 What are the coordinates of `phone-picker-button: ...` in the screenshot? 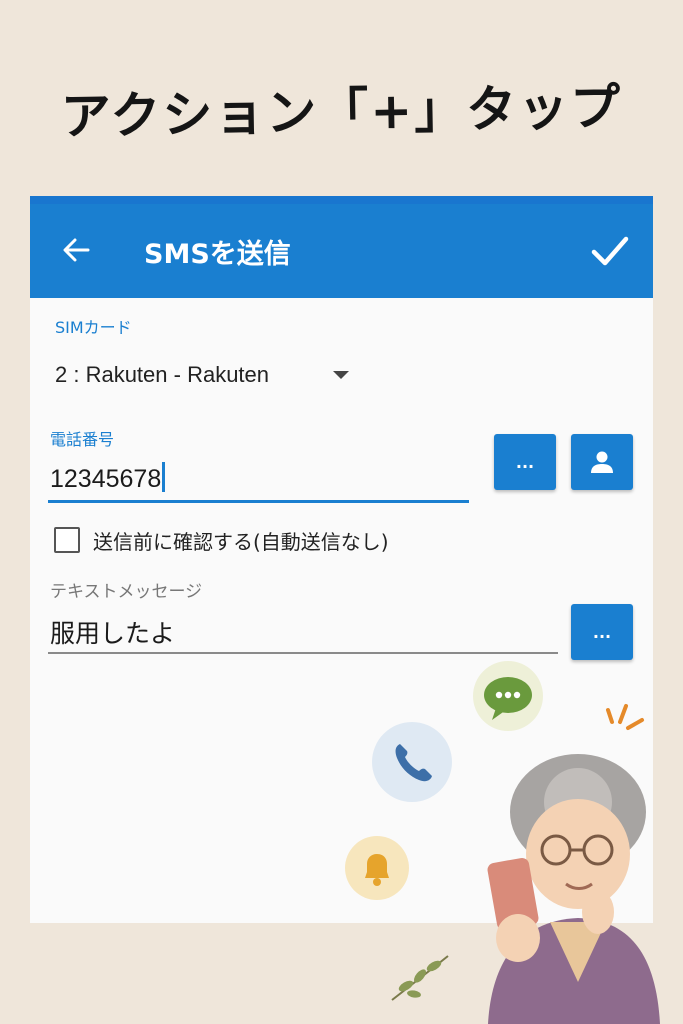 It's located at (525, 462).